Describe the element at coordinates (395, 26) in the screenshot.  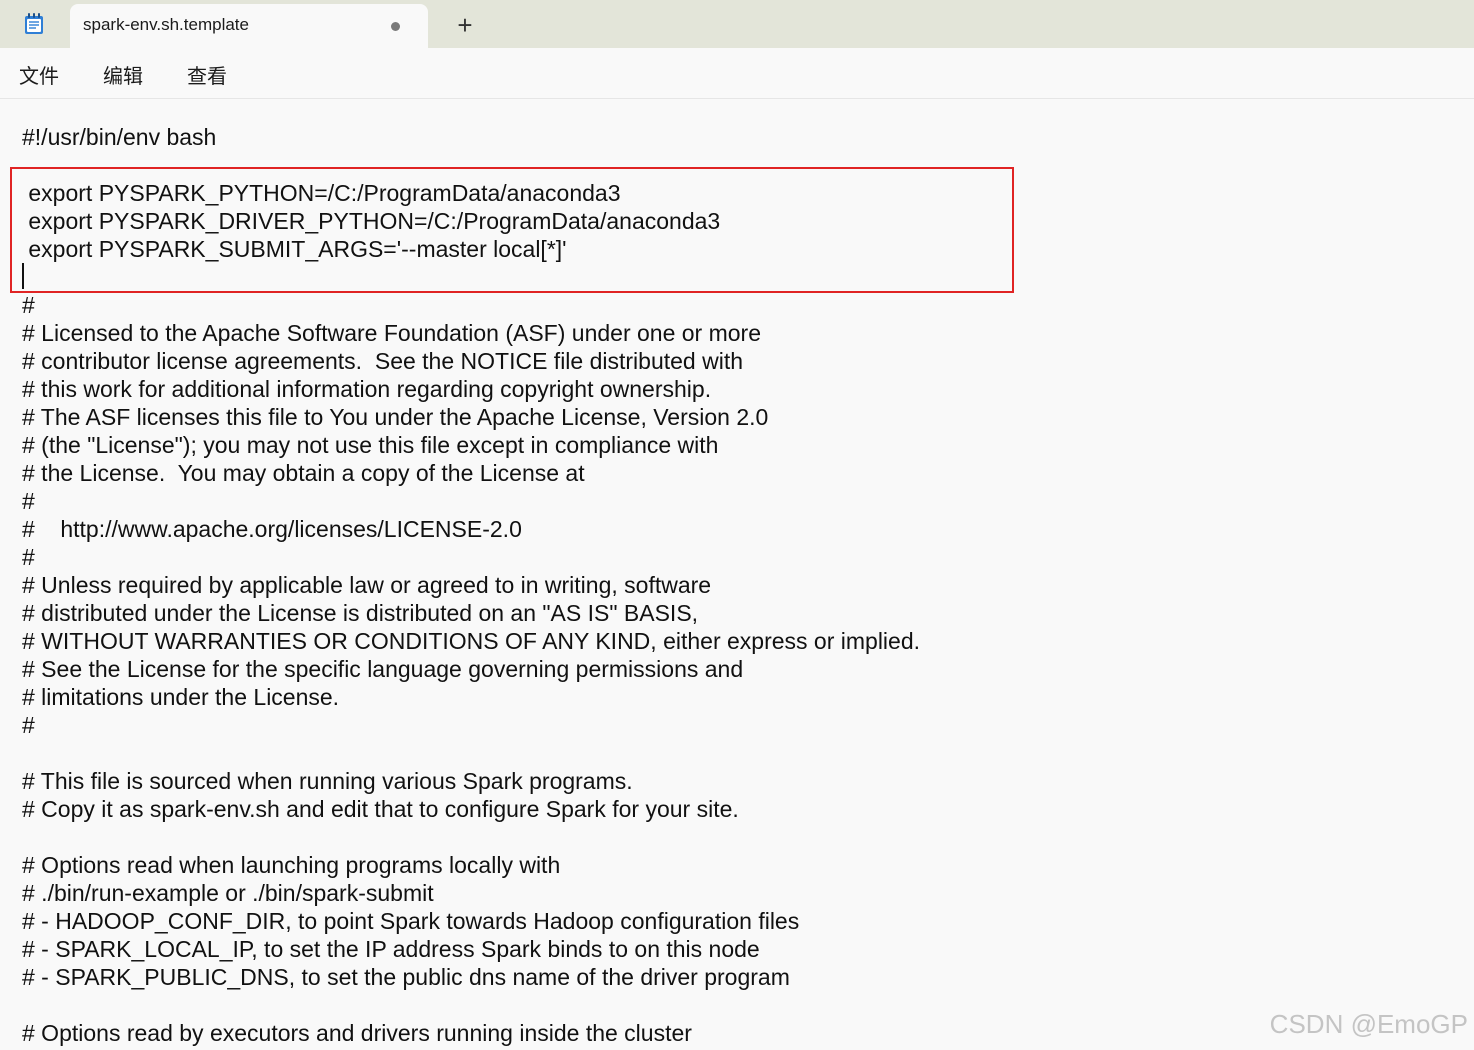
I see `unsaved-dot-icon` at that location.